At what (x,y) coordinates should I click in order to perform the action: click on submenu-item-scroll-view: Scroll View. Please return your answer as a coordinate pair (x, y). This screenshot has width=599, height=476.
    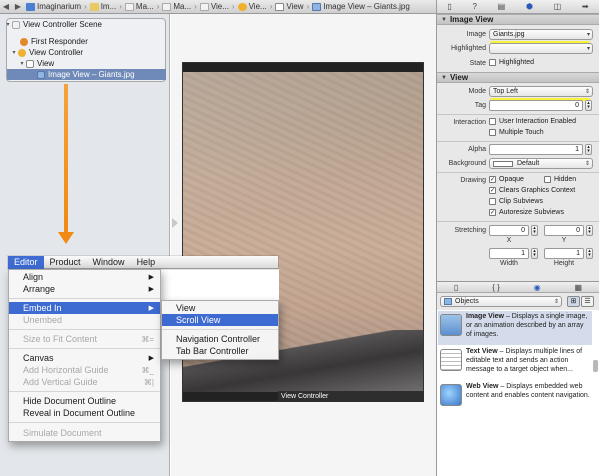
    Looking at the image, I should click on (220, 320).